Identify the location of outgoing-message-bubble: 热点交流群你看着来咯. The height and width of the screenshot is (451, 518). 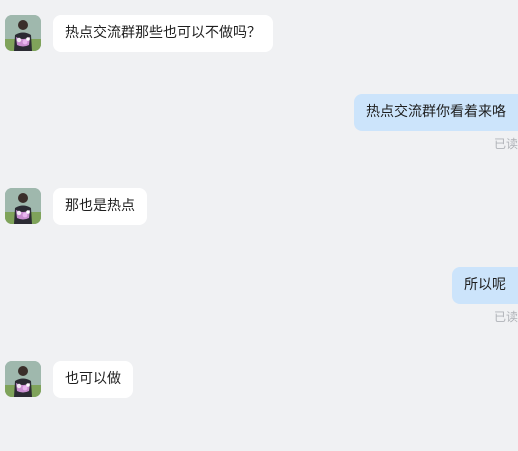
(436, 112).